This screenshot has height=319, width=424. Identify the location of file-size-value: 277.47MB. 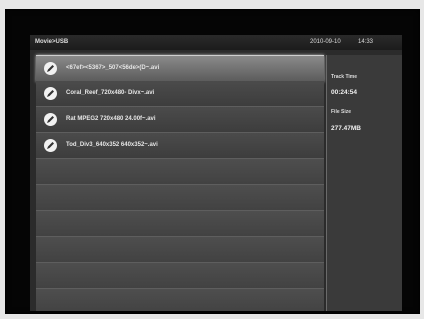
(346, 128).